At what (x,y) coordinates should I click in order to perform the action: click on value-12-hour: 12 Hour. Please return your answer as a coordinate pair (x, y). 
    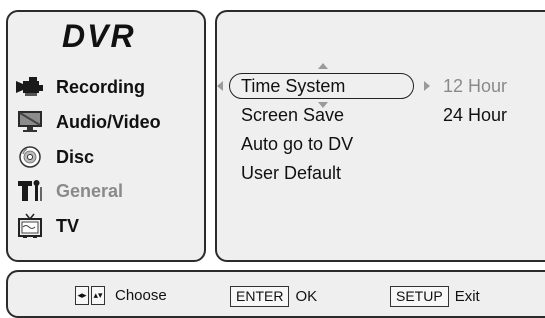
    Looking at the image, I should click on (475, 86).